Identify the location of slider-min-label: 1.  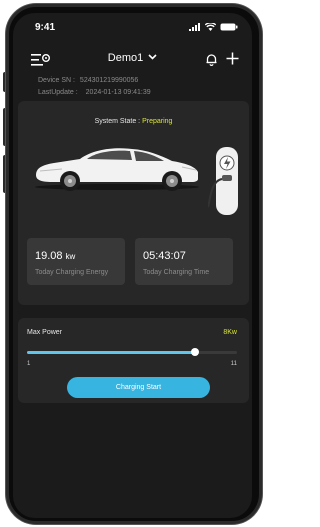
(29, 364).